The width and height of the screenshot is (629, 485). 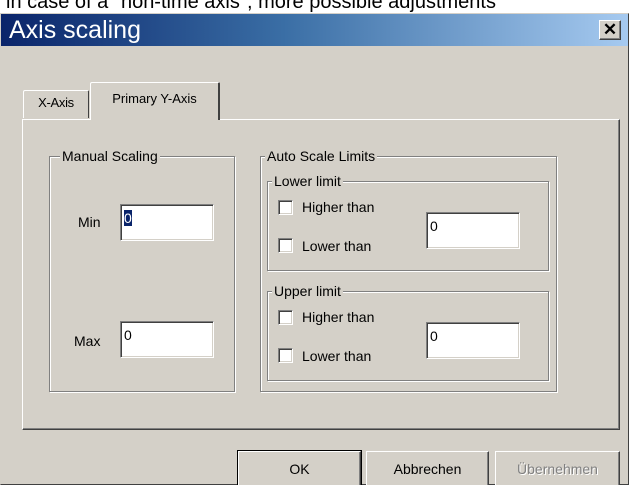 I want to click on apply-button: Übernehmen, so click(x=557, y=468).